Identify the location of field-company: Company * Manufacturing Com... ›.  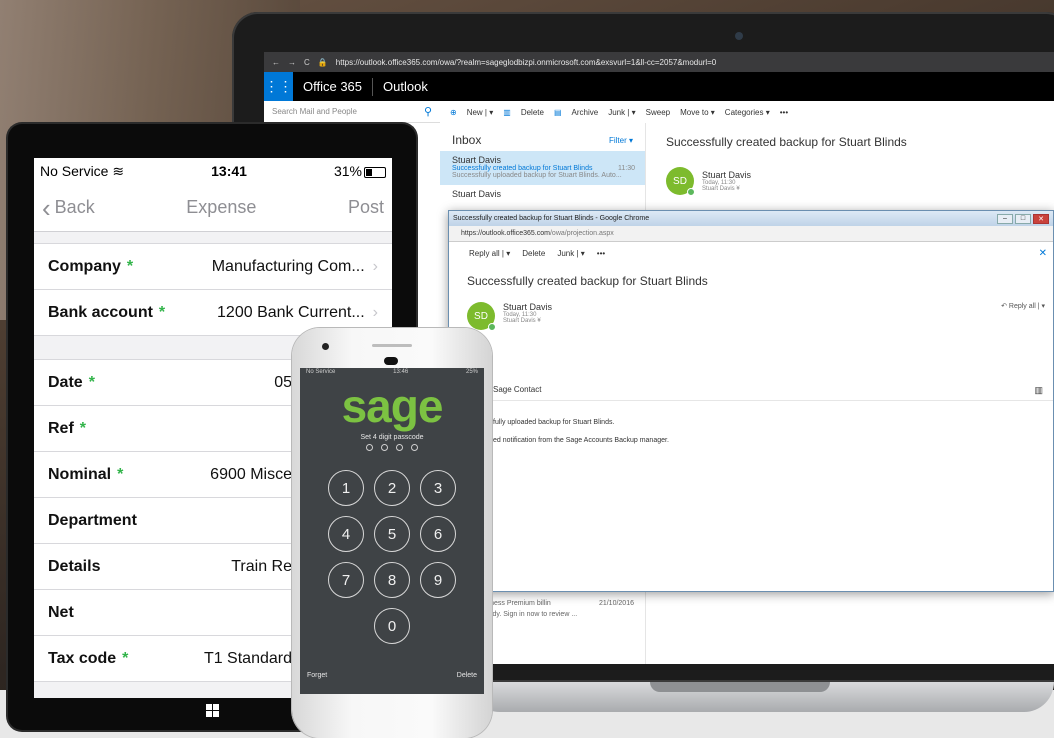
(213, 267).